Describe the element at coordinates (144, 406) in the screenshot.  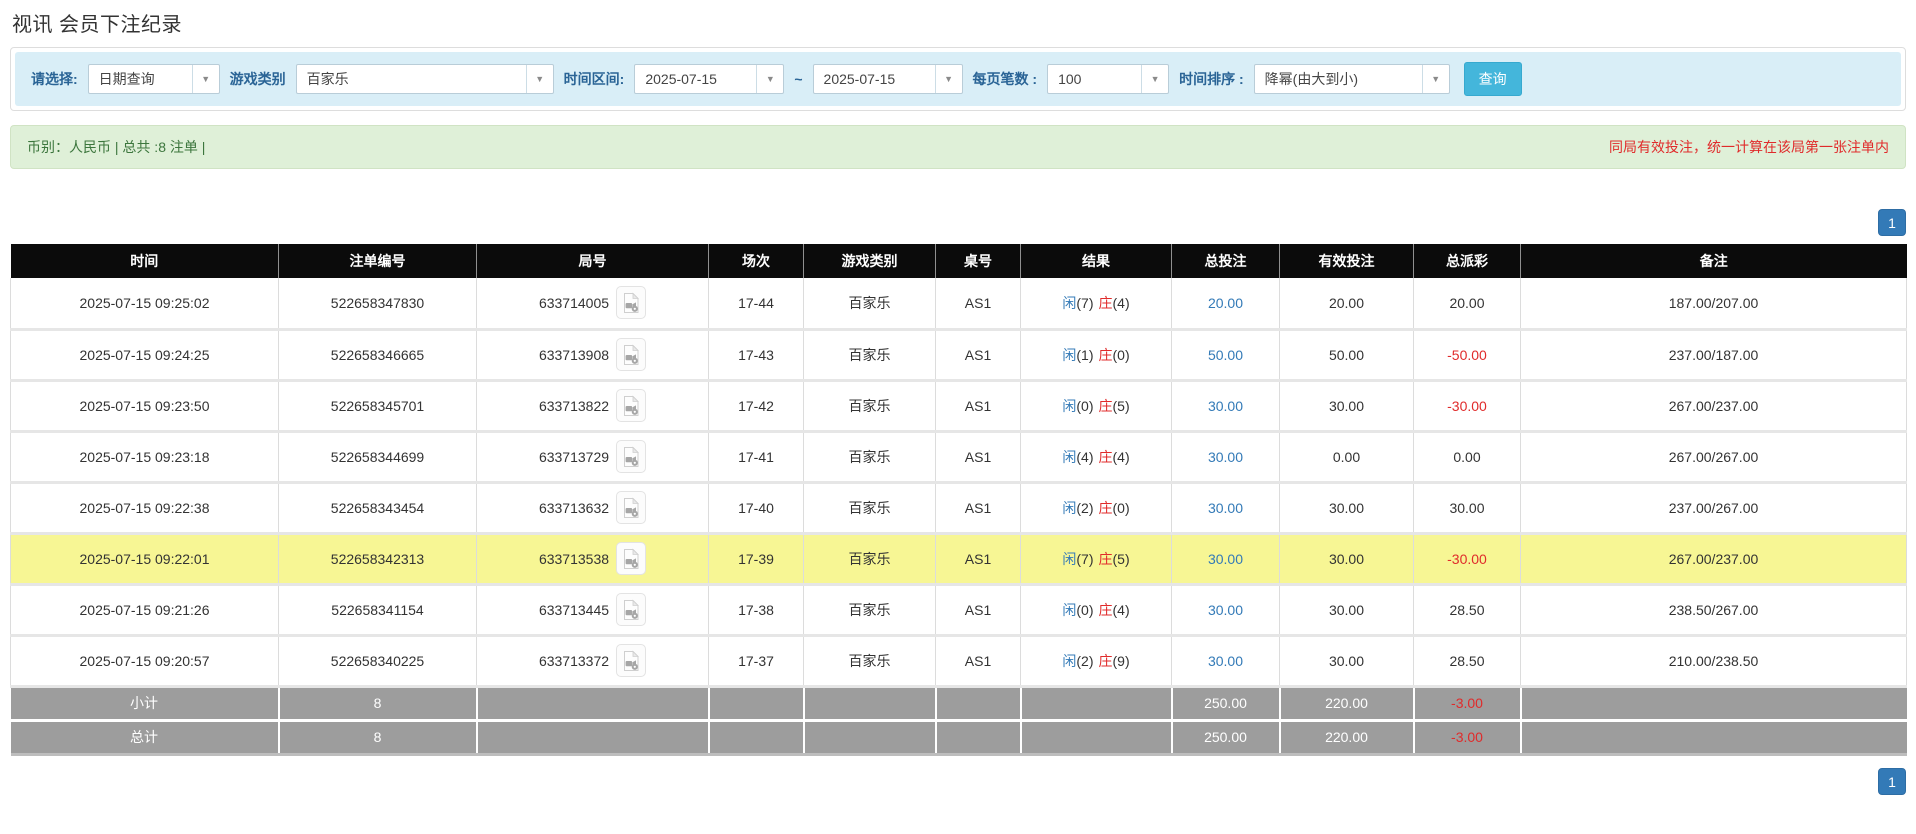
I see `cell-time: 2025-07-15 09:23:50` at that location.